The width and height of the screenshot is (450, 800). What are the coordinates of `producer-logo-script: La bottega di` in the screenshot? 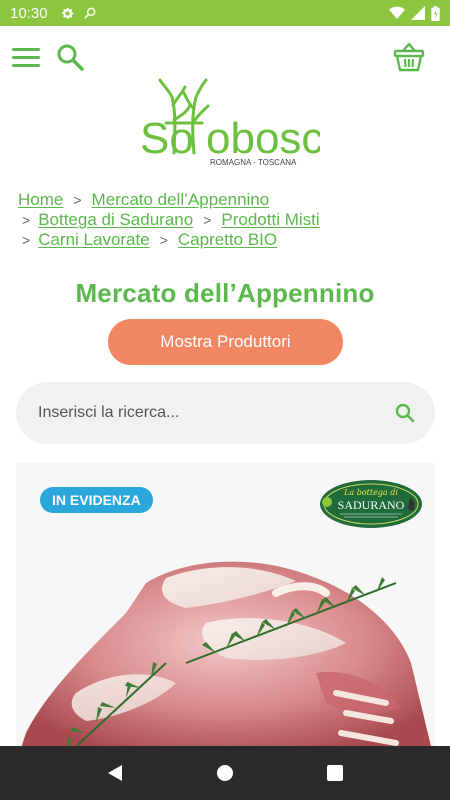 It's located at (370, 492).